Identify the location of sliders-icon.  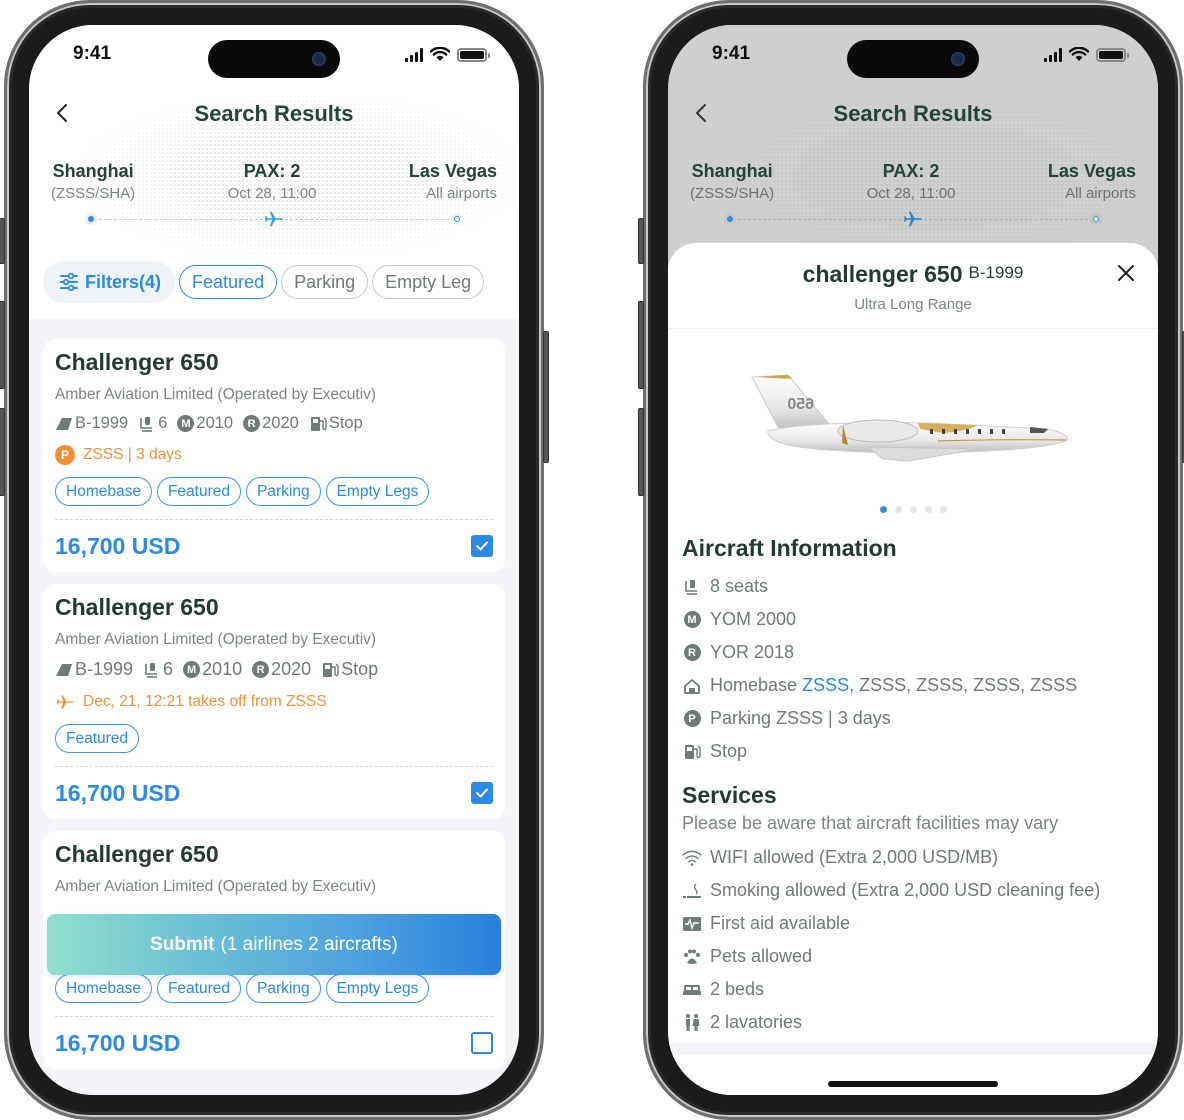
(69, 282).